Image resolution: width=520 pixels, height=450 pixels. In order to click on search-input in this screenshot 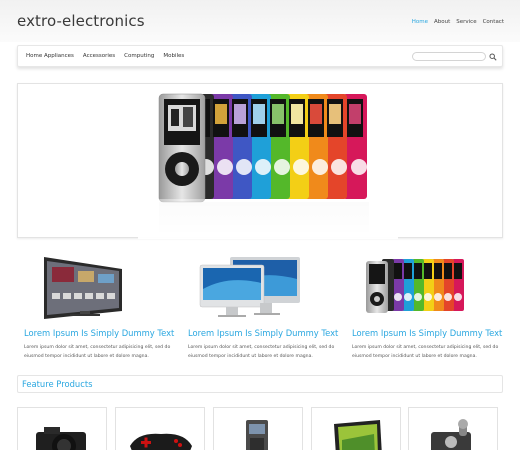, I will do `click(449, 56)`.